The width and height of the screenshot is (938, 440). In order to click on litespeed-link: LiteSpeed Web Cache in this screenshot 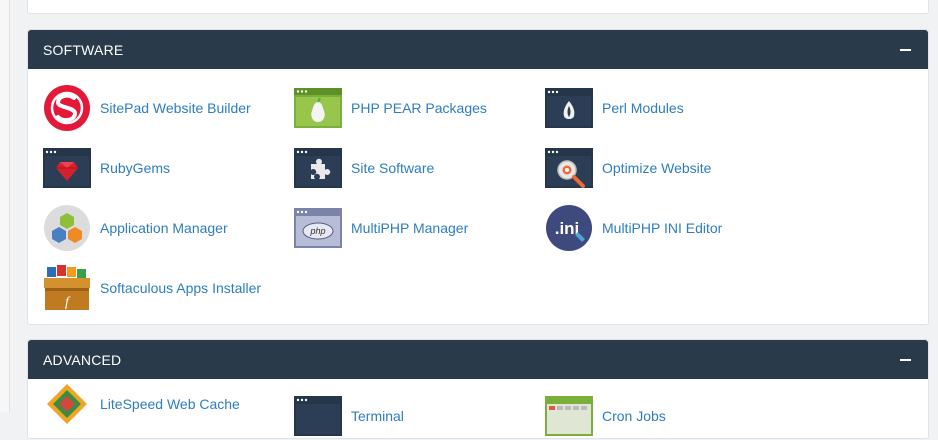, I will do `click(170, 404)`.